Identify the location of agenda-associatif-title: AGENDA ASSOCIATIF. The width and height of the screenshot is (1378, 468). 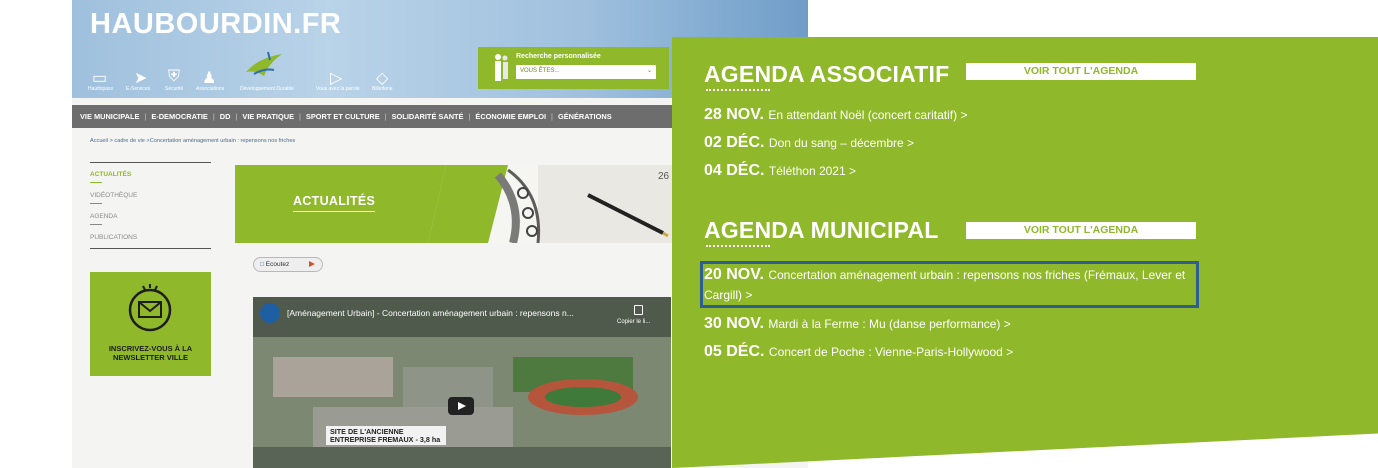
(827, 74).